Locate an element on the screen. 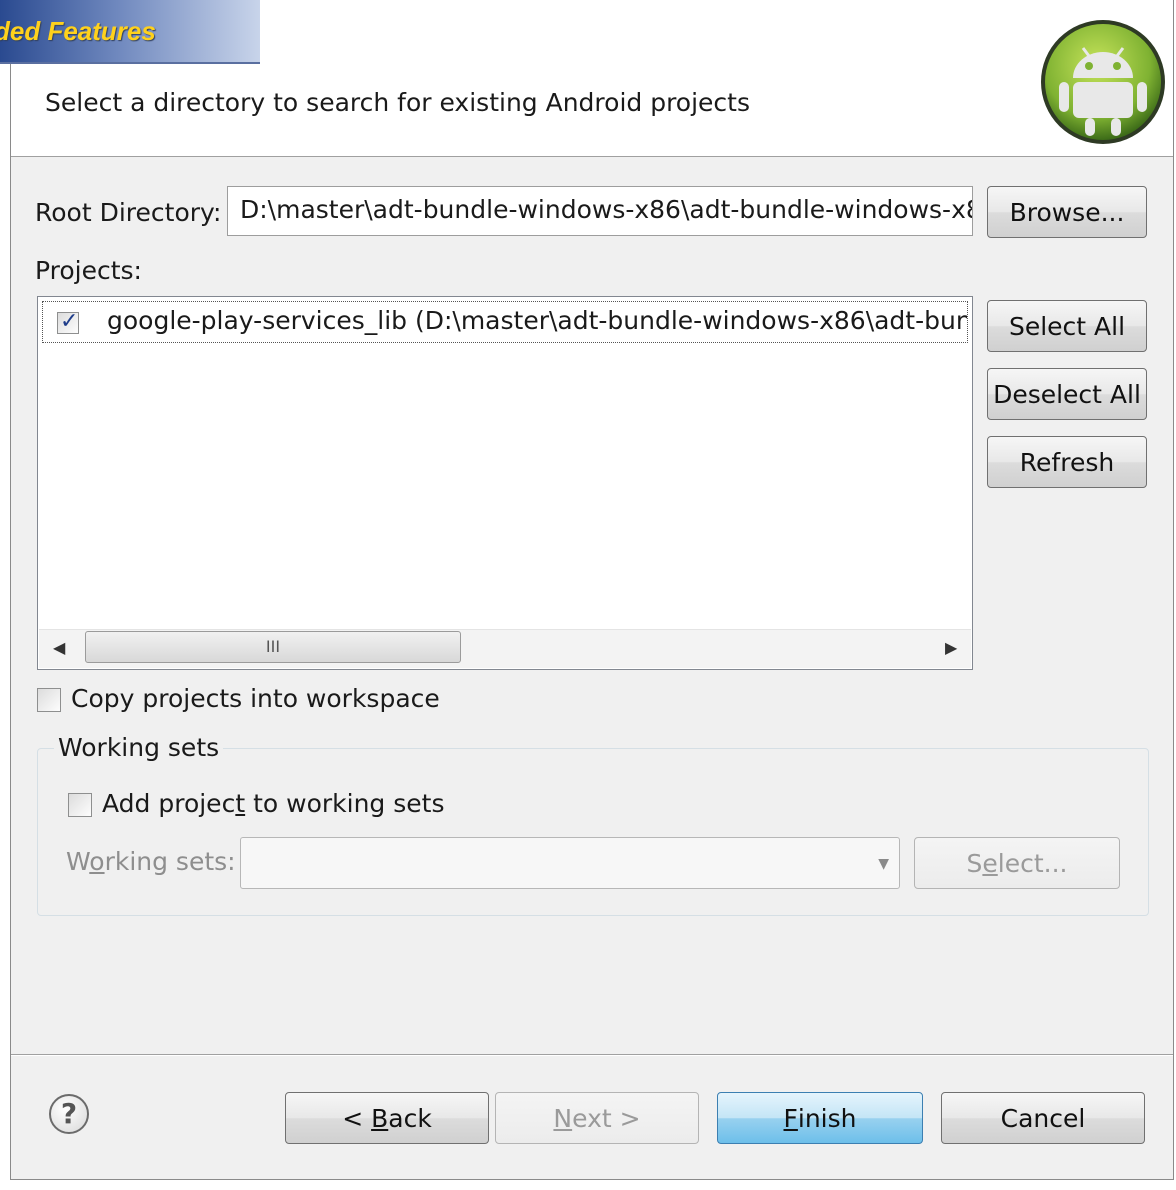 Image resolution: width=1176 pixels, height=1190 pixels. overlay-banner: ded Features is located at coordinates (130, 32).